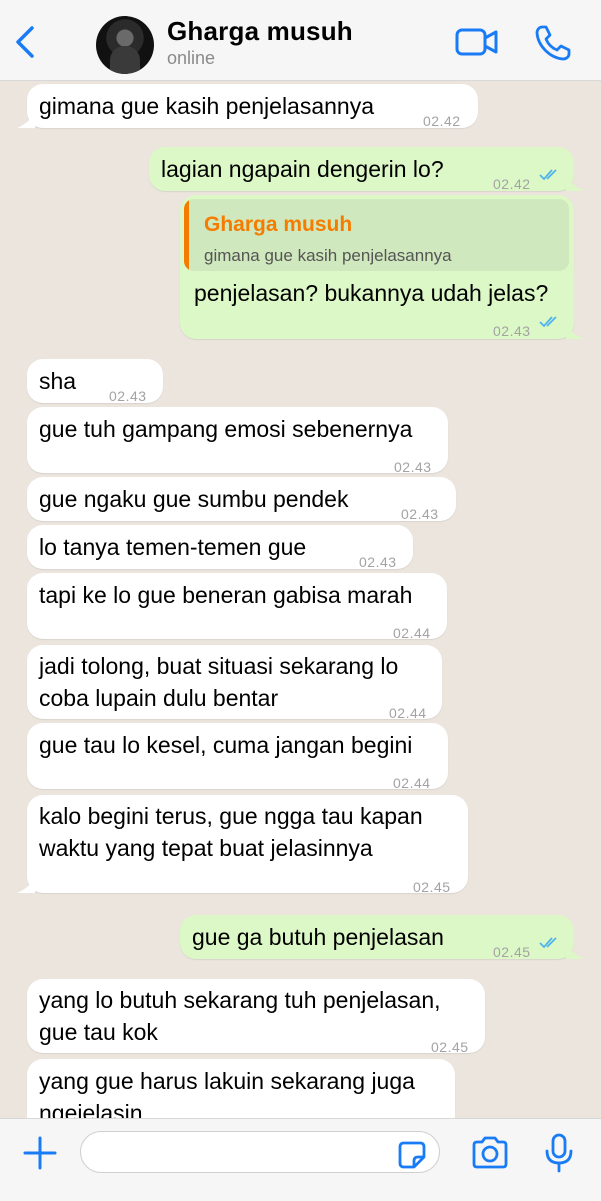 The width and height of the screenshot is (601, 1201). I want to click on incoming-message: gimana gue kasih penjelasannya 02.42, so click(247, 106).